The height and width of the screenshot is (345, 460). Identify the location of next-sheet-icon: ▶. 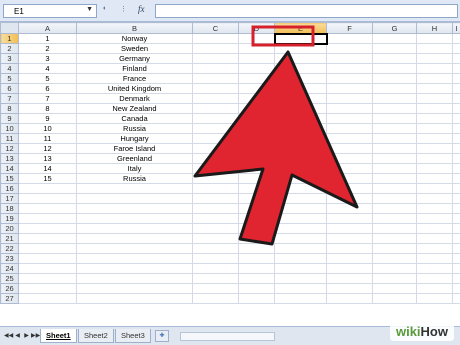
(26, 336).